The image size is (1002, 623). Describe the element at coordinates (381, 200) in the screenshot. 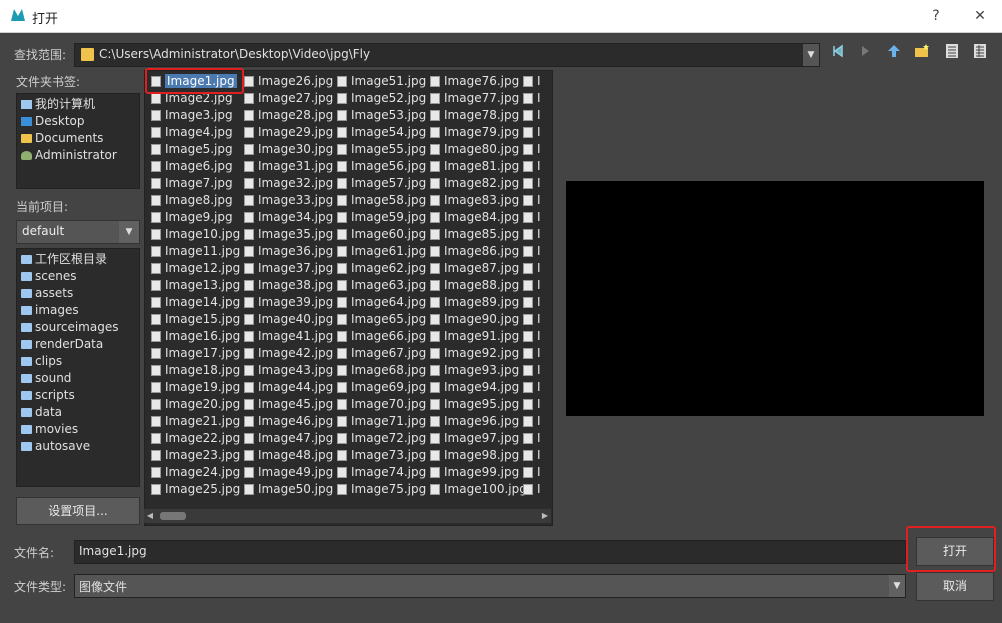

I see `file-item: Image58.jpg` at that location.